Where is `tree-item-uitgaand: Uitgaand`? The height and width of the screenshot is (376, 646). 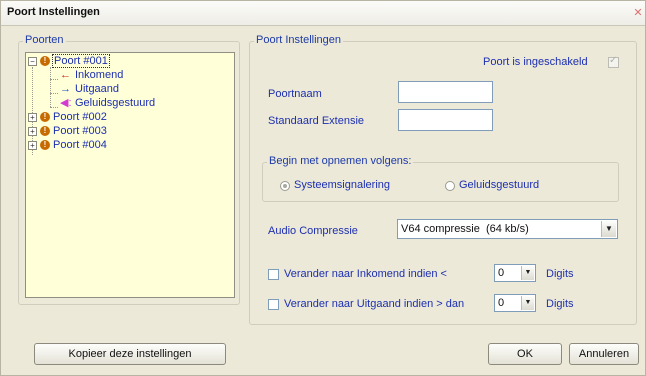
tree-item-uitgaand: Uitgaand is located at coordinates (97, 89).